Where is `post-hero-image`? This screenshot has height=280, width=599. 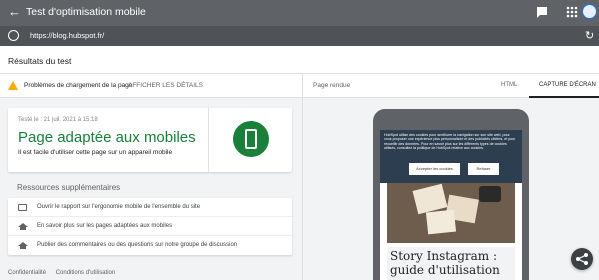
post-hero-image is located at coordinates (451, 213).